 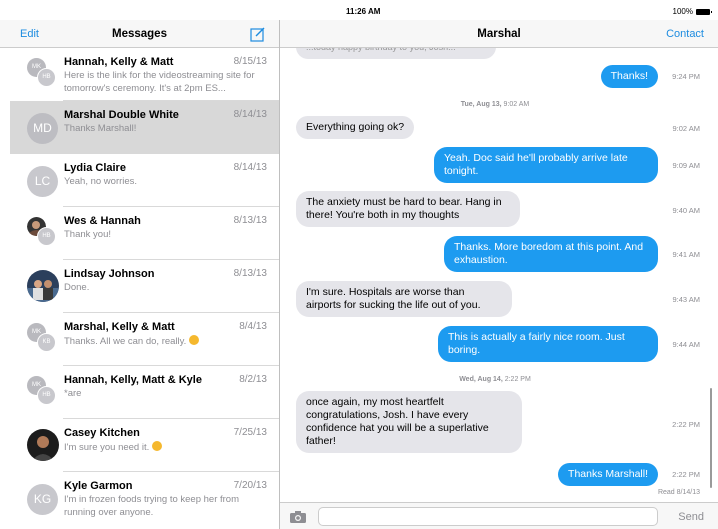 What do you see at coordinates (686, 76) in the screenshot?
I see `message-time: 9:24 PM` at bounding box center [686, 76].